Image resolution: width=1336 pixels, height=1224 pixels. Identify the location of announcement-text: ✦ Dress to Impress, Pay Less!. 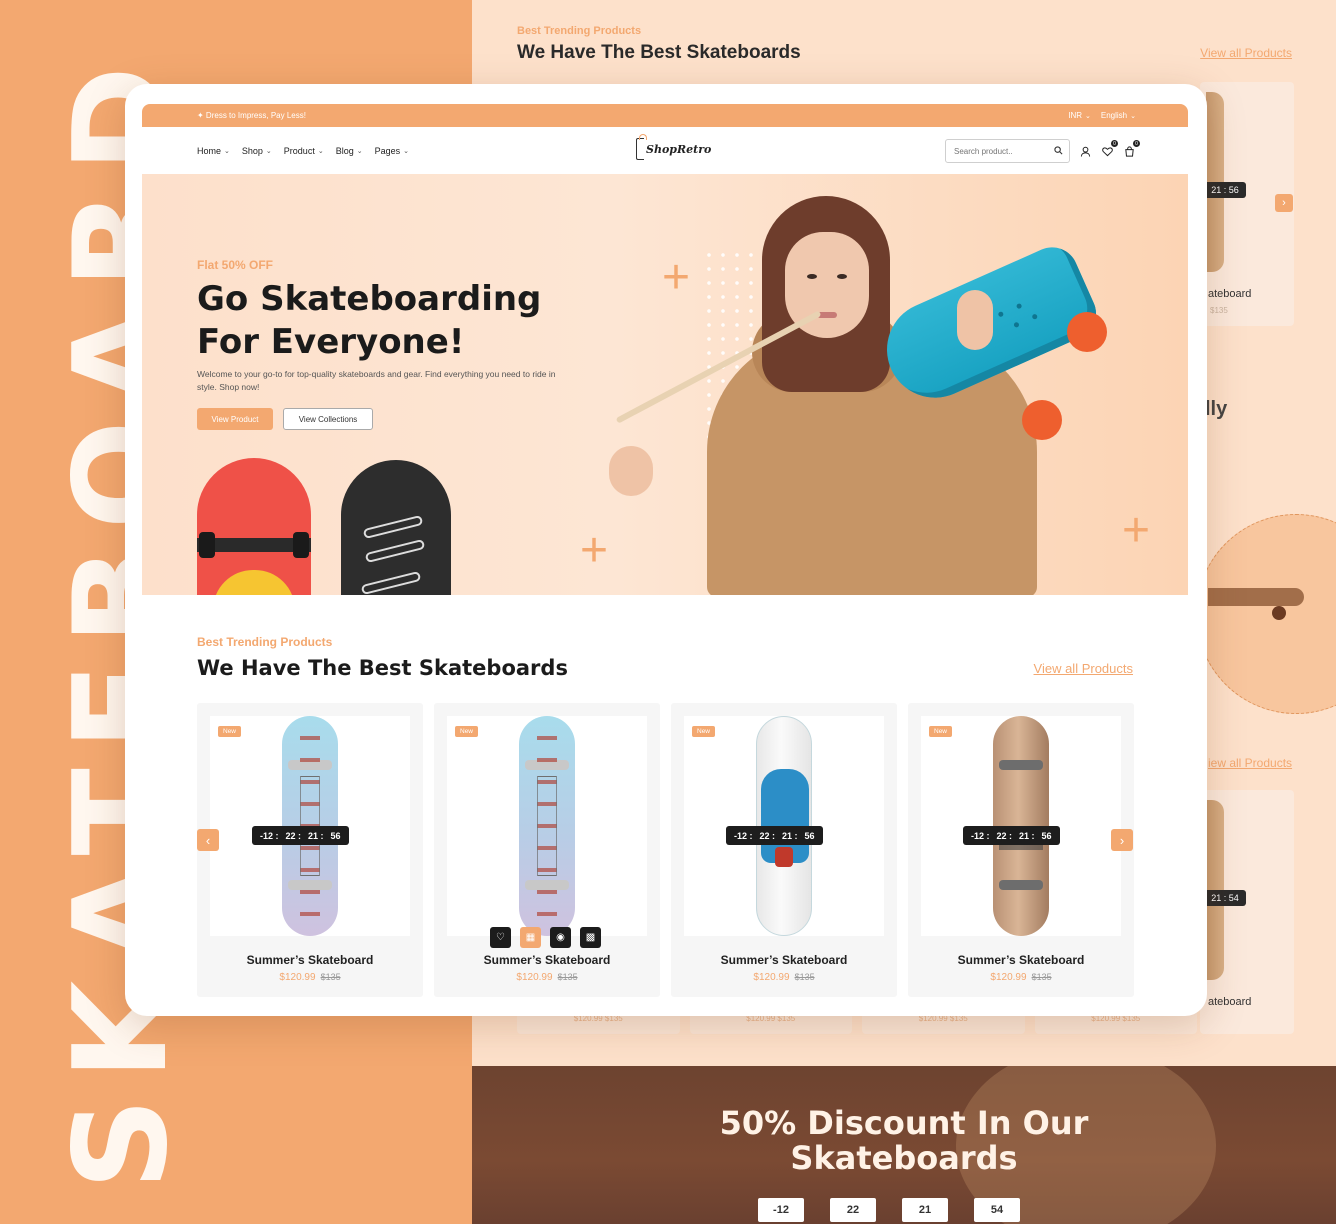
(251, 115).